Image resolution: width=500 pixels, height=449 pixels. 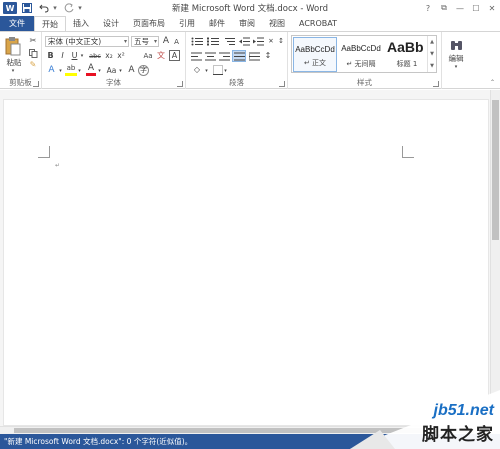 I want to click on redo-icon, so click(x=69, y=8).